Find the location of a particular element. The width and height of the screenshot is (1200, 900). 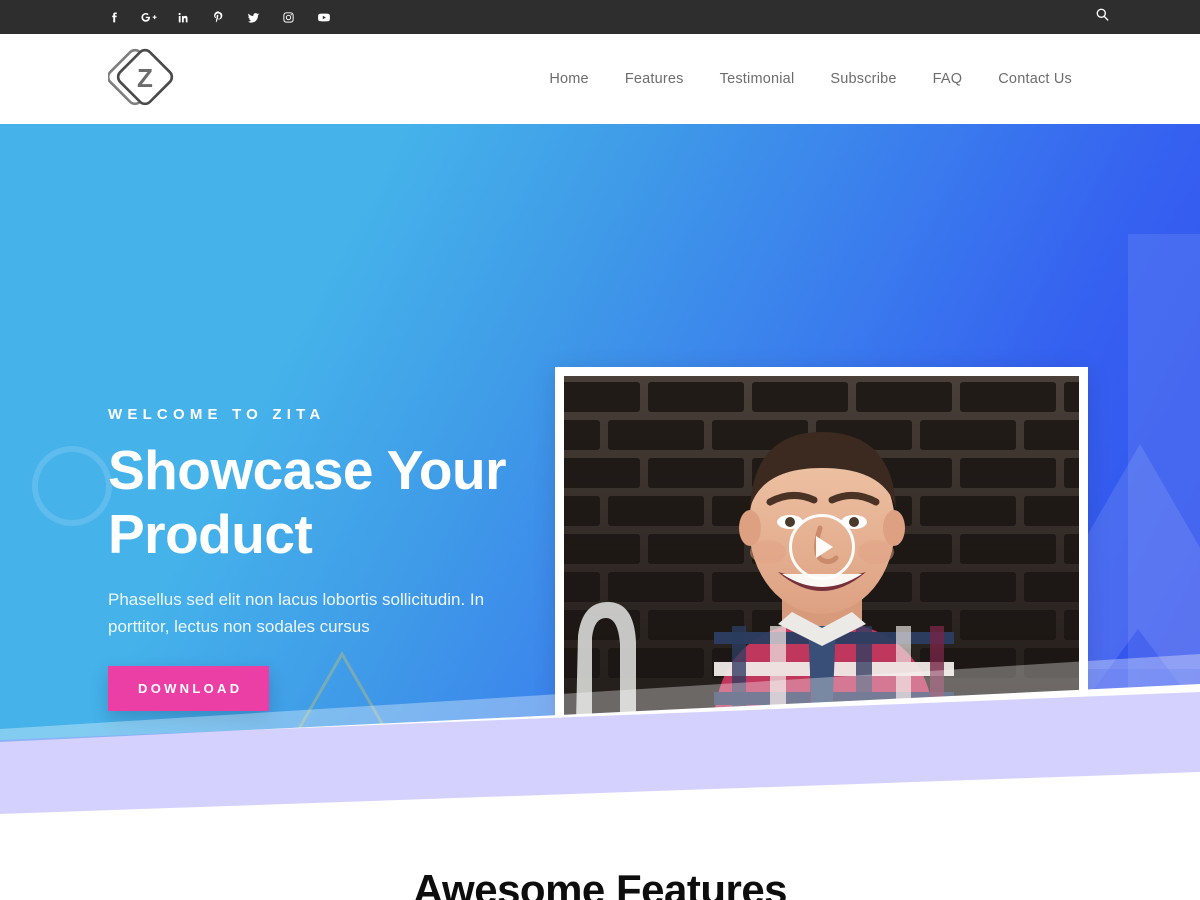

facebook-icon is located at coordinates (113, 17).